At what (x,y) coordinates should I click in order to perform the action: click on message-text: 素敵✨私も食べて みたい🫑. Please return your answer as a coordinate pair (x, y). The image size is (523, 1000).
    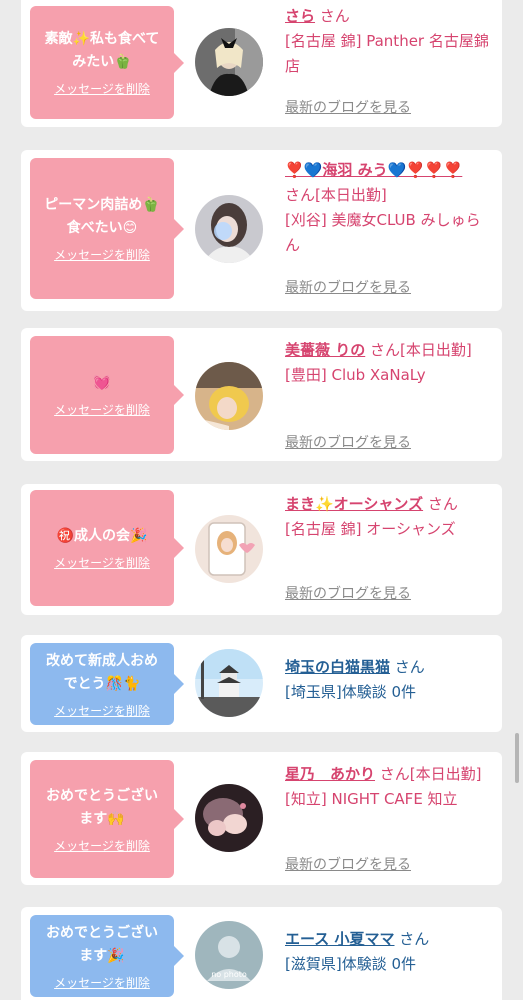
    Looking at the image, I should click on (102, 50).